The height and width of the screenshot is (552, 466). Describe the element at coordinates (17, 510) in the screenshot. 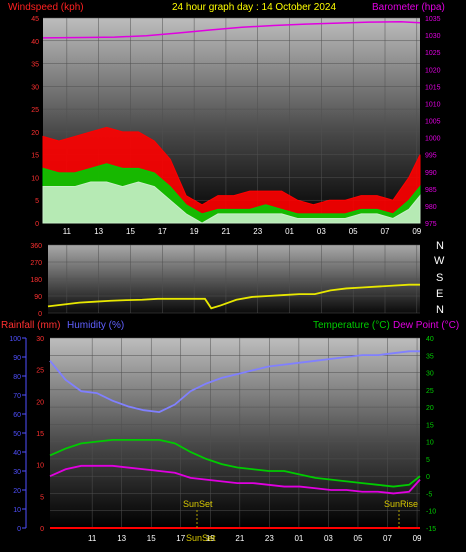

I see `humidity-ytick-label: 10` at that location.